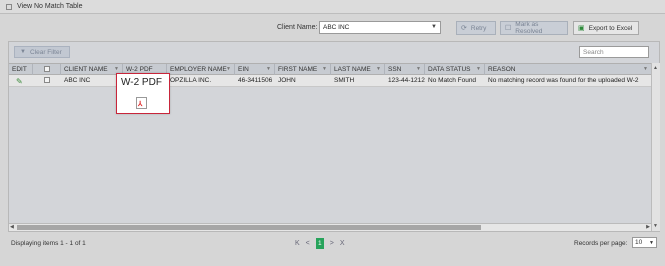  I want to click on retry-label: Retry, so click(478, 28).